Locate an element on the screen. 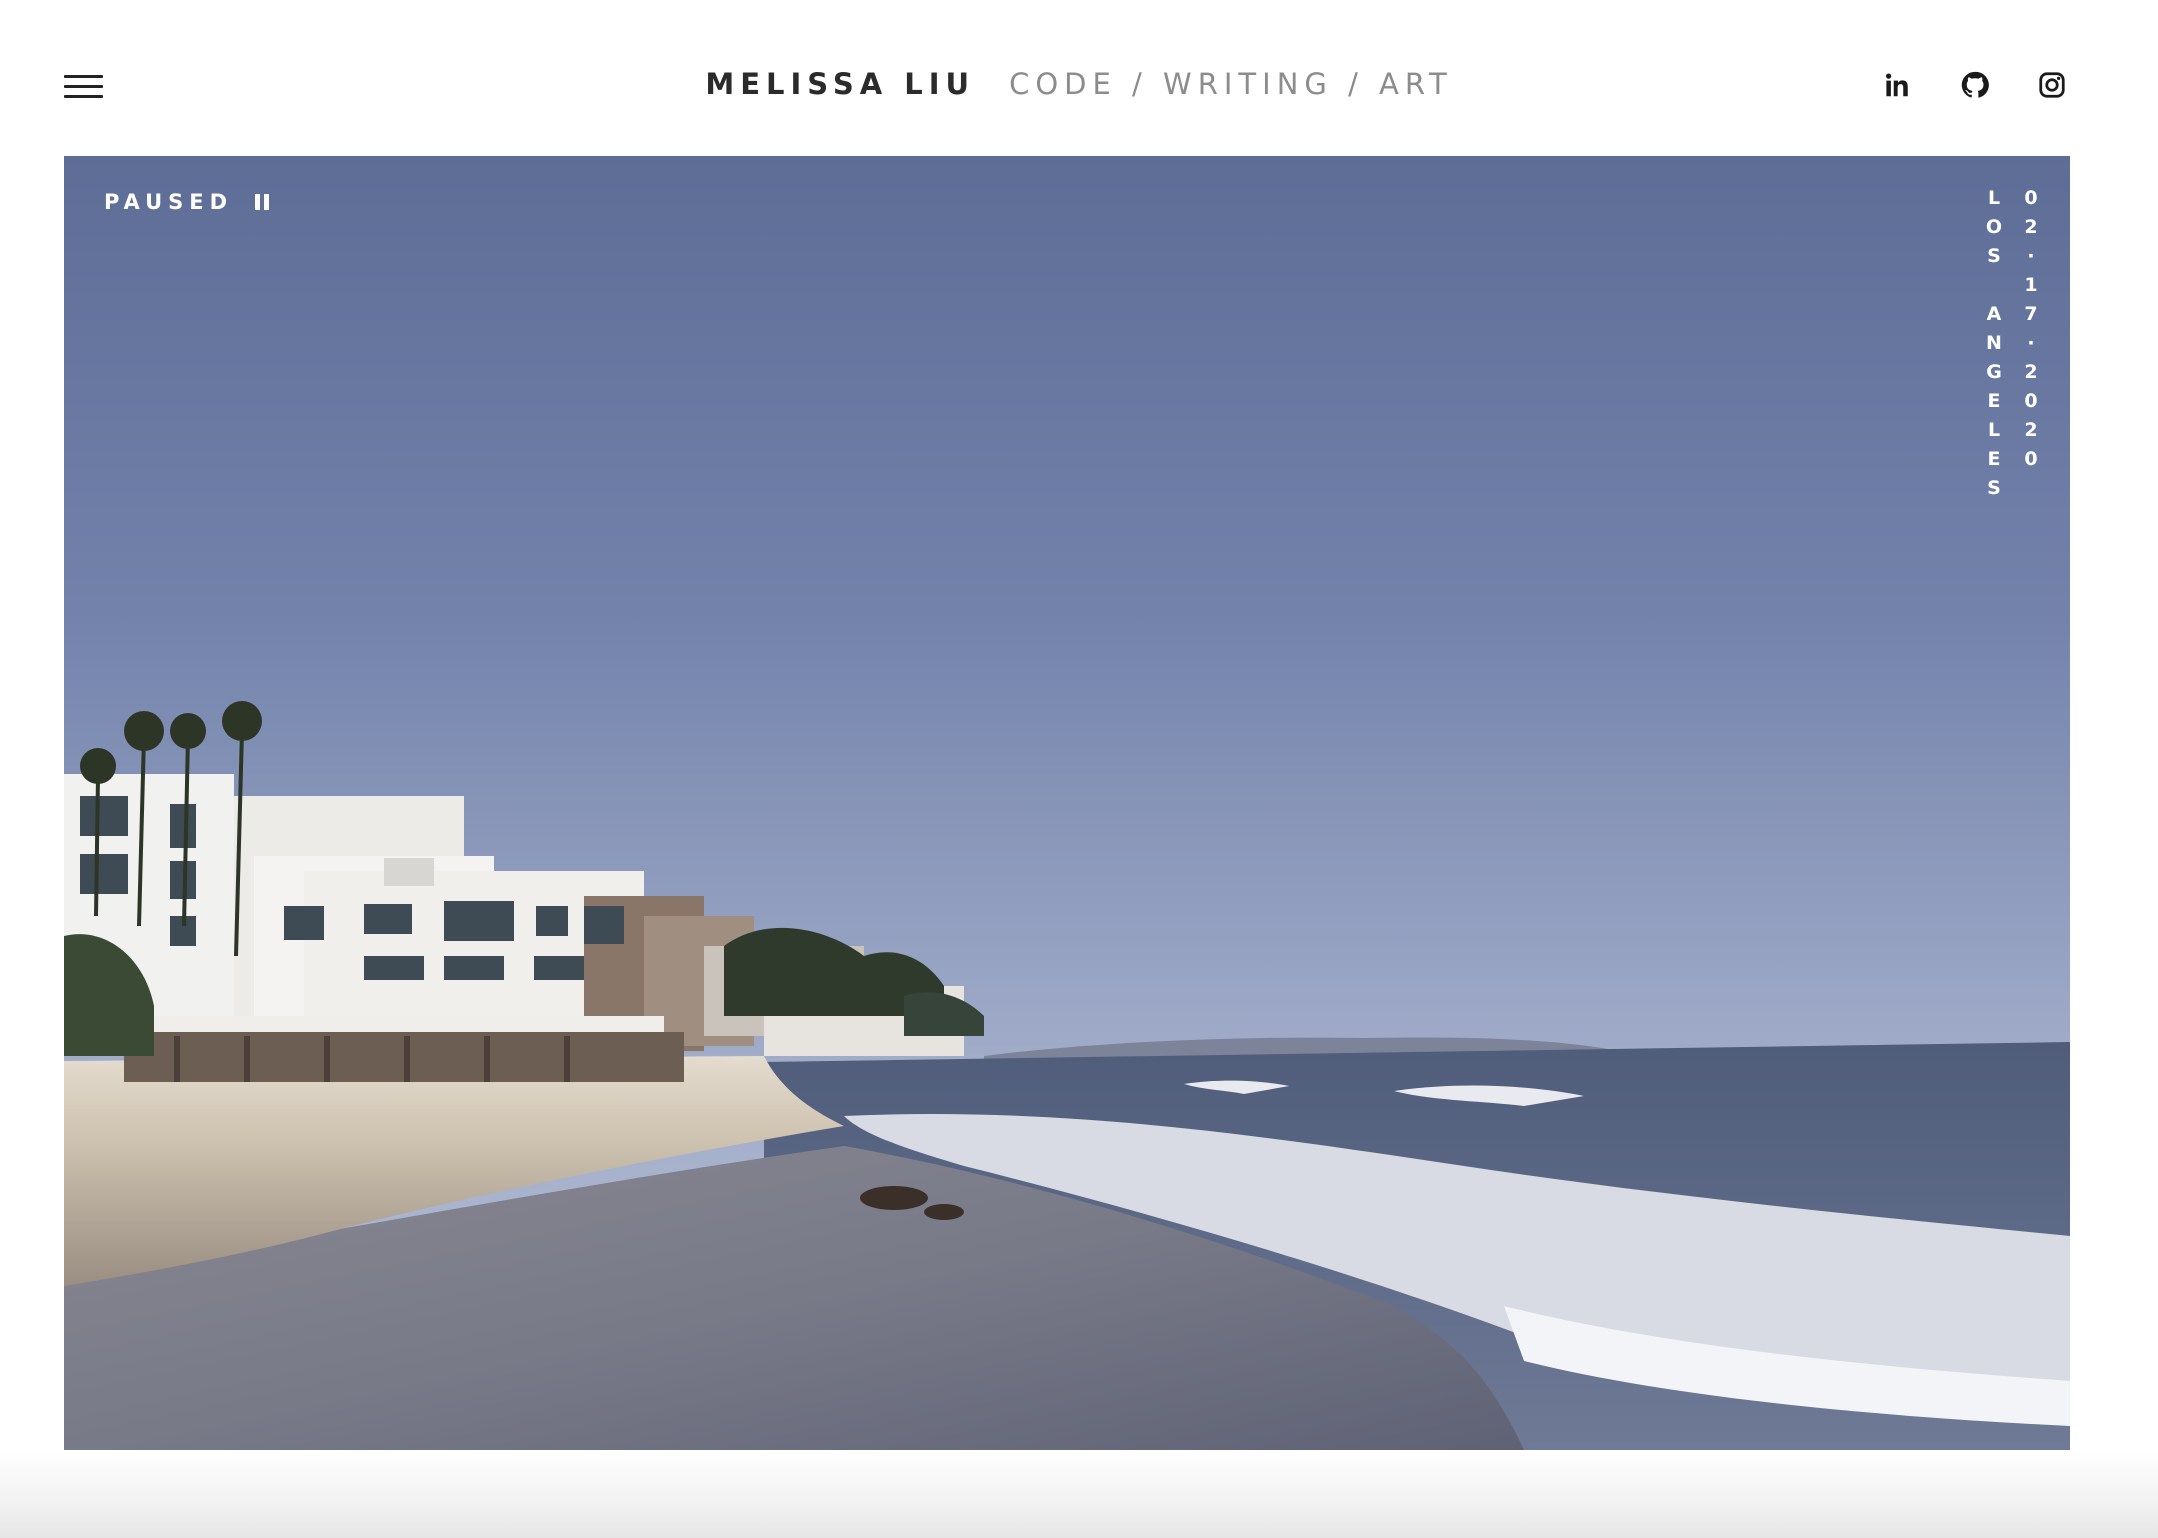 The image size is (2158, 1538). github-icon is located at coordinates (1975, 85).